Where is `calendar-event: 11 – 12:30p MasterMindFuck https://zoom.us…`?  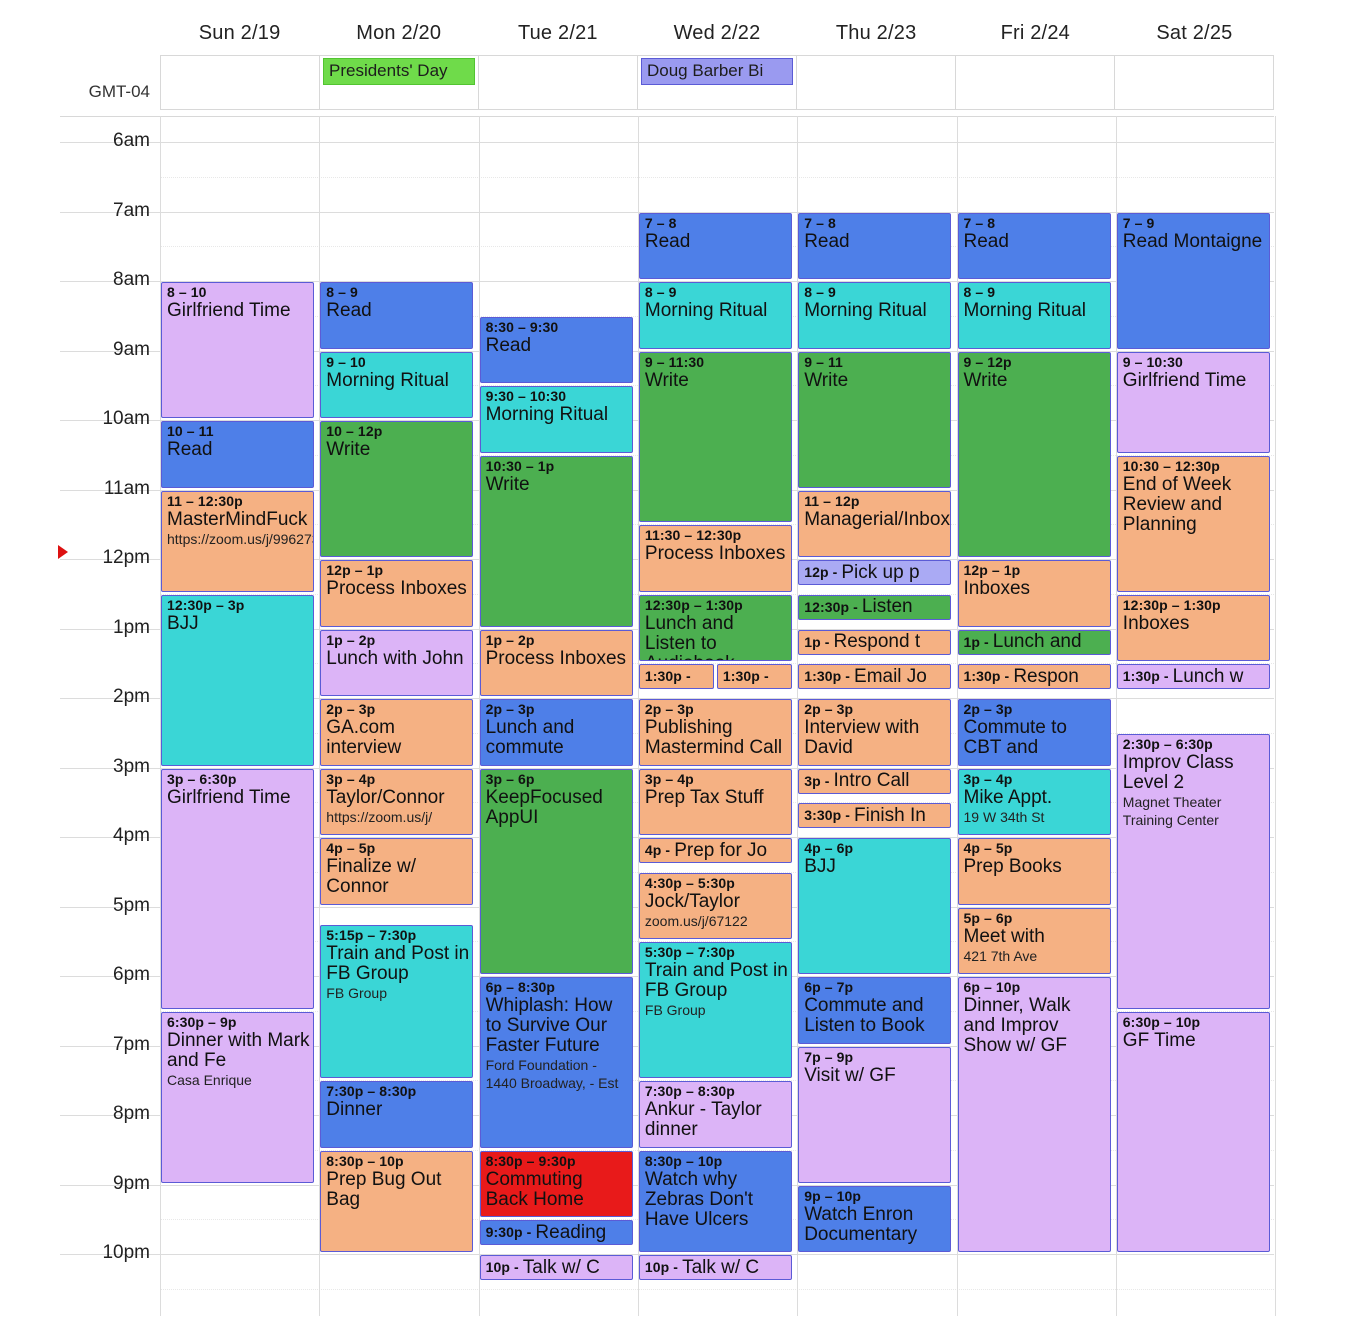
calendar-event: 11 – 12:30p MasterMindFuck https://zoom.us… is located at coordinates (237, 541).